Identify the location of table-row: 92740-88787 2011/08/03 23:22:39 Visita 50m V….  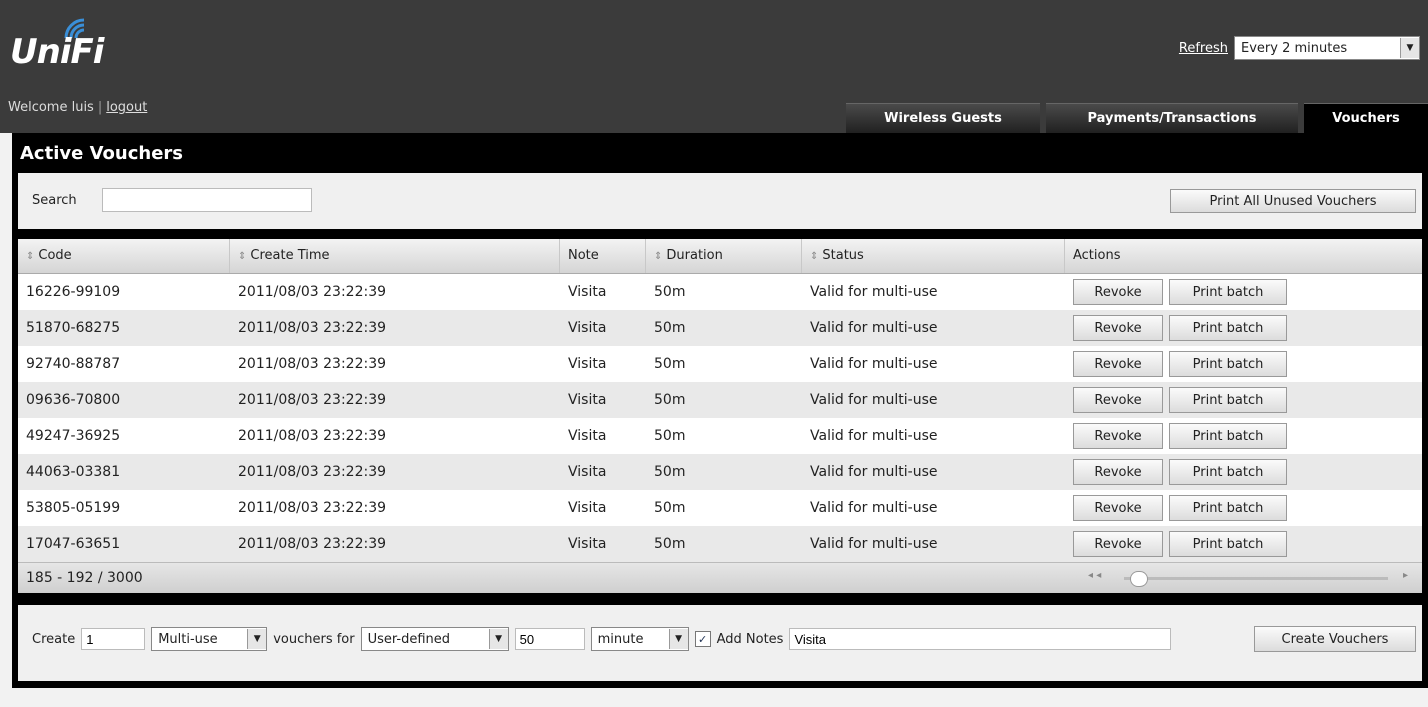
(720, 364).